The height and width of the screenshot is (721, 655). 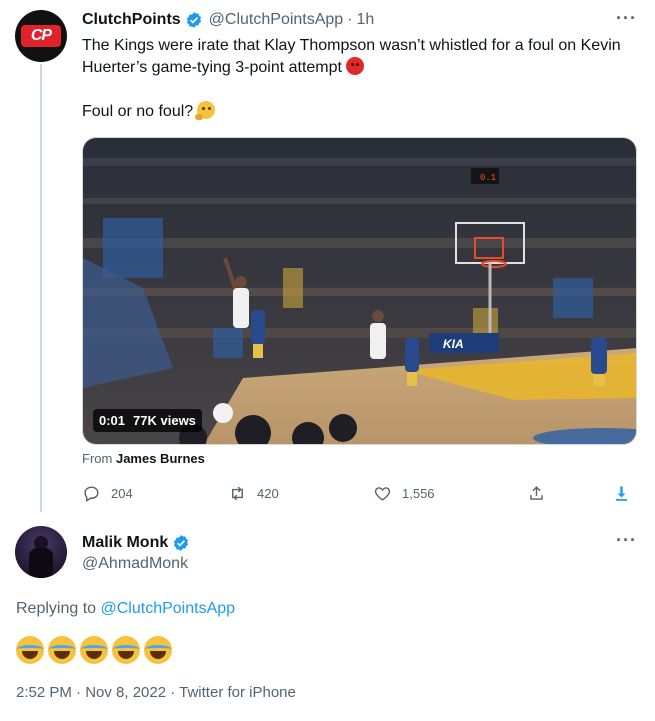 What do you see at coordinates (41, 563) in the screenshot?
I see `avatar-body` at bounding box center [41, 563].